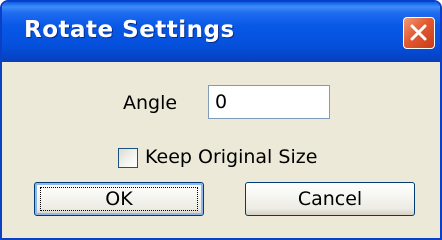 This screenshot has width=442, height=240. I want to click on cancel-button-label: Cancel, so click(330, 199).